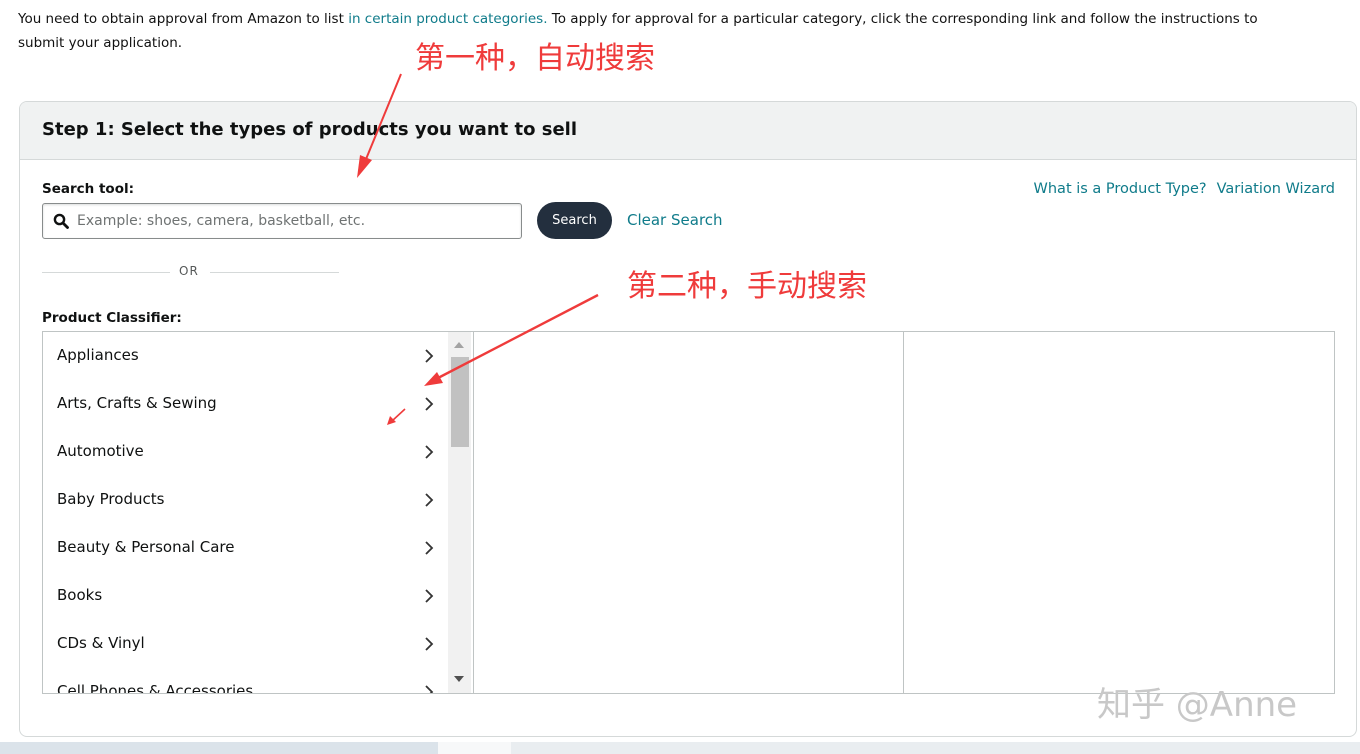 This screenshot has width=1360, height=754. I want to click on category-scrollbar, so click(459, 512).